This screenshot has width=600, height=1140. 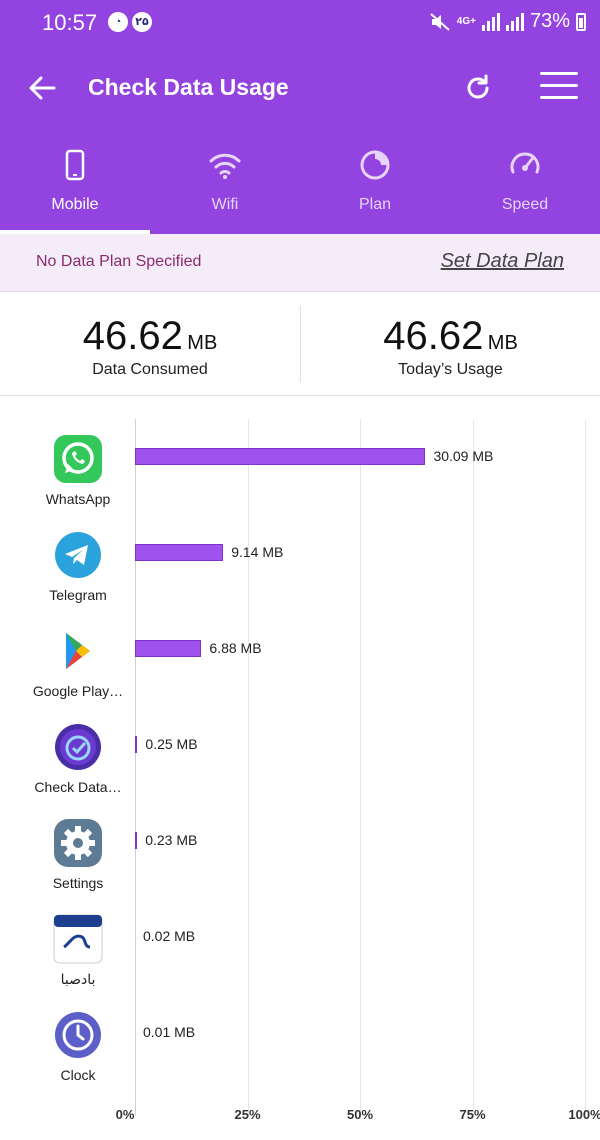 I want to click on app-name: Settings, so click(x=78, y=883).